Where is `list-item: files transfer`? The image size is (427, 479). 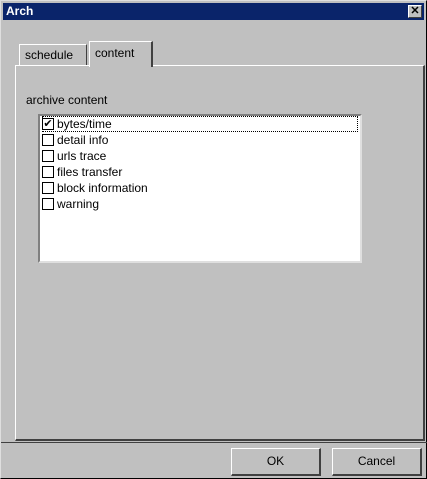 list-item: files transfer is located at coordinates (200, 172).